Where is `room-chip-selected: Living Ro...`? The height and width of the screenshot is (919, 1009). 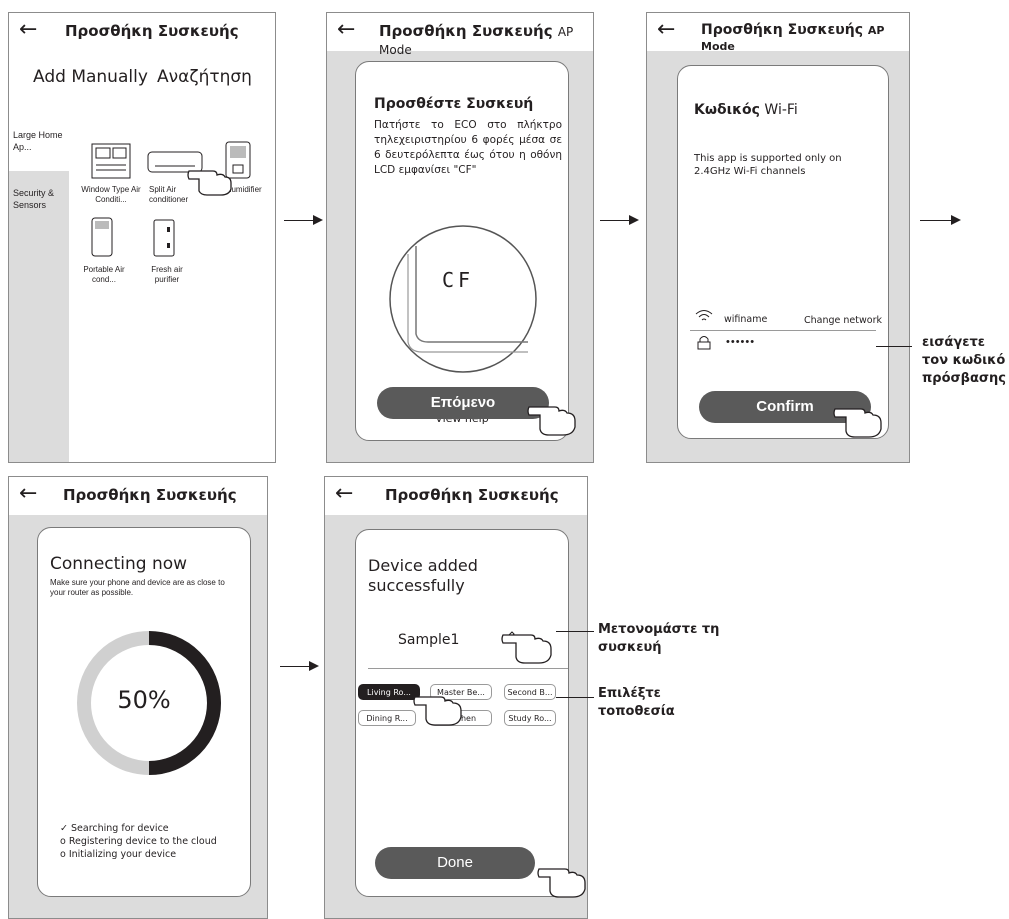 room-chip-selected: Living Ro... is located at coordinates (389, 692).